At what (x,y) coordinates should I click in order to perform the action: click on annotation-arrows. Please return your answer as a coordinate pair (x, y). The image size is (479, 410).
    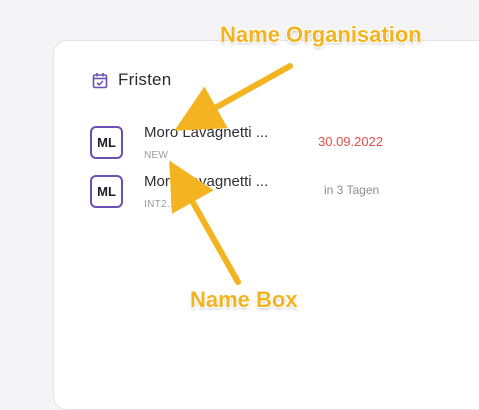
    Looking at the image, I should click on (231, 174).